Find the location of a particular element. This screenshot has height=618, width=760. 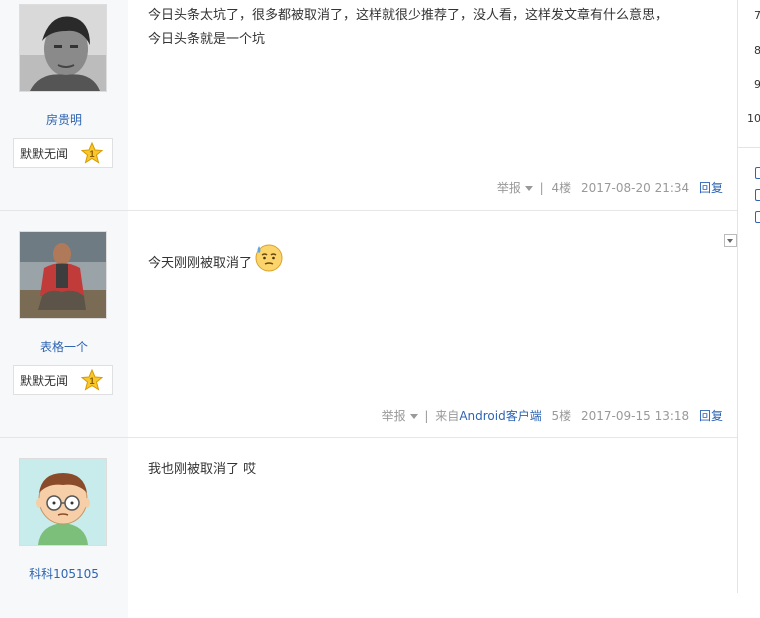

username-link: 科科105105 is located at coordinates (64, 573).